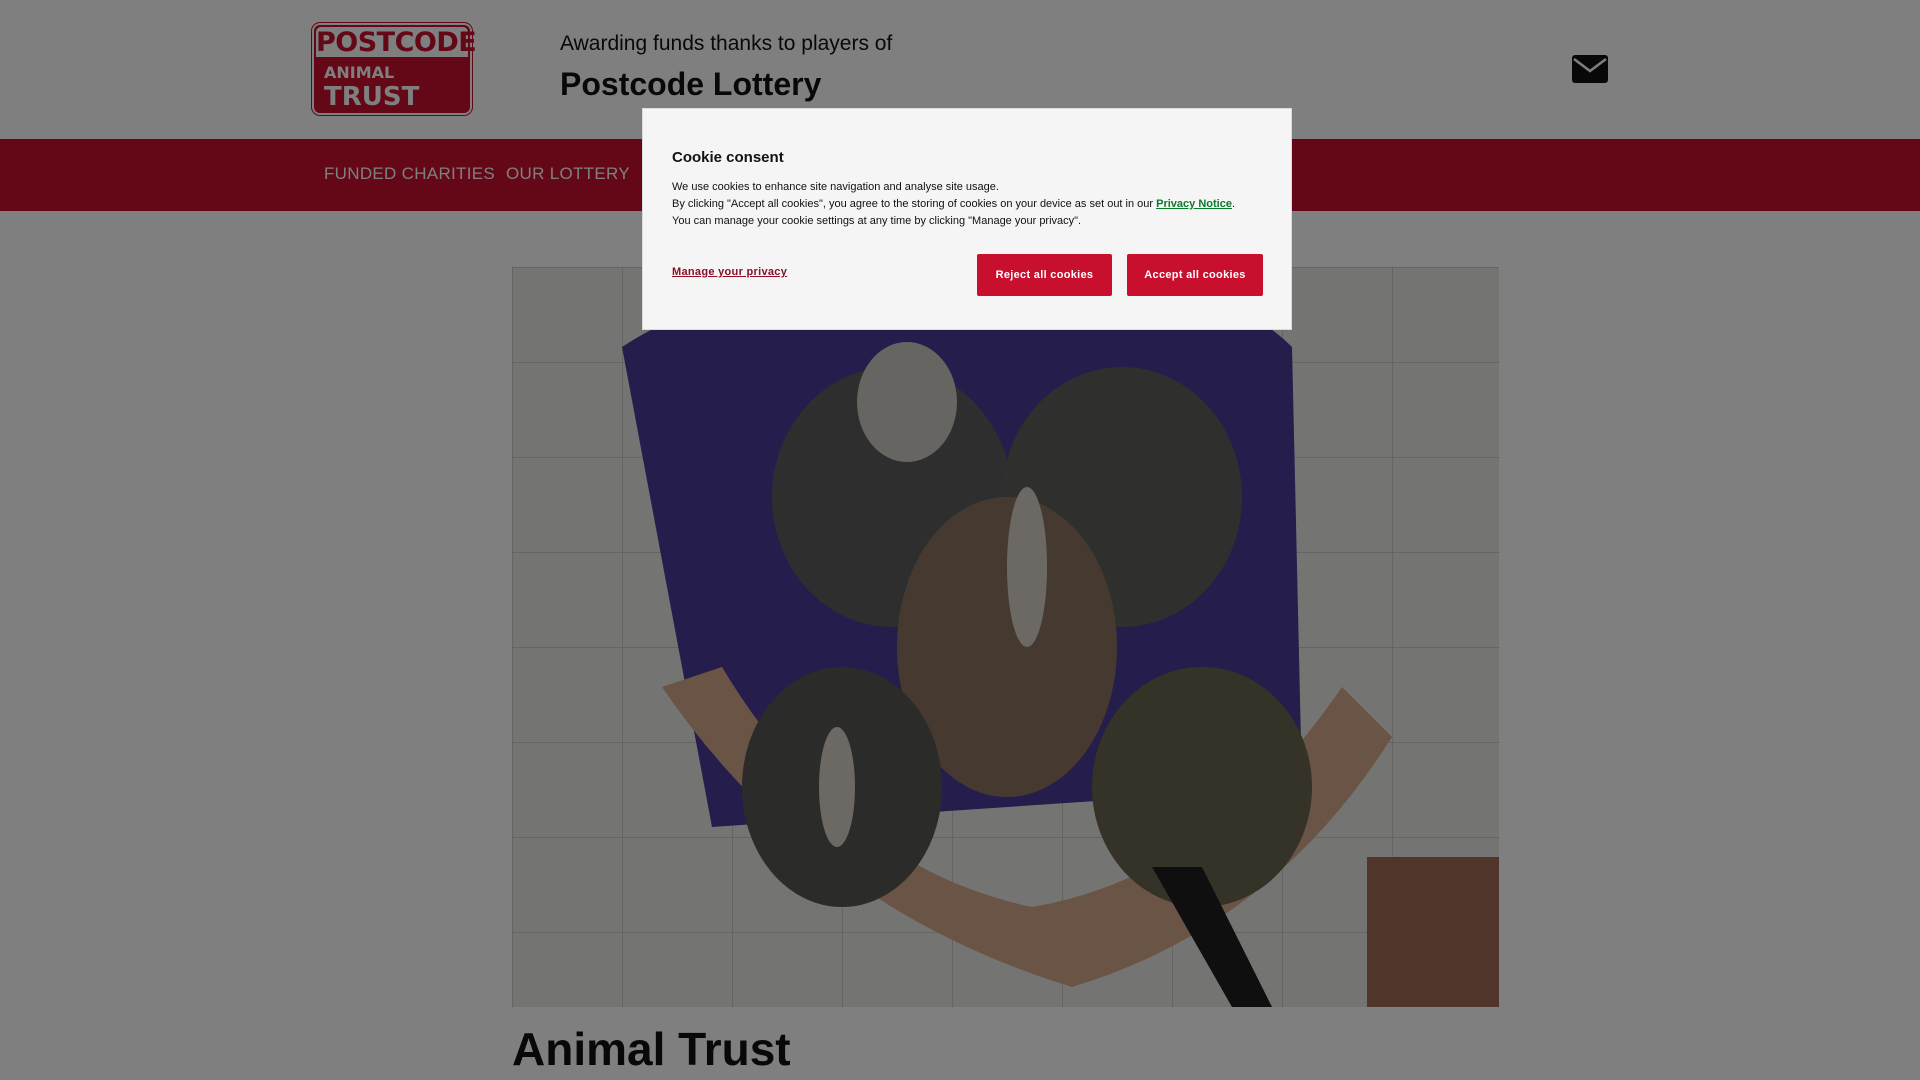 The width and height of the screenshot is (1920, 1080). I want to click on manage-privacy-link: Manage your privacy, so click(729, 272).